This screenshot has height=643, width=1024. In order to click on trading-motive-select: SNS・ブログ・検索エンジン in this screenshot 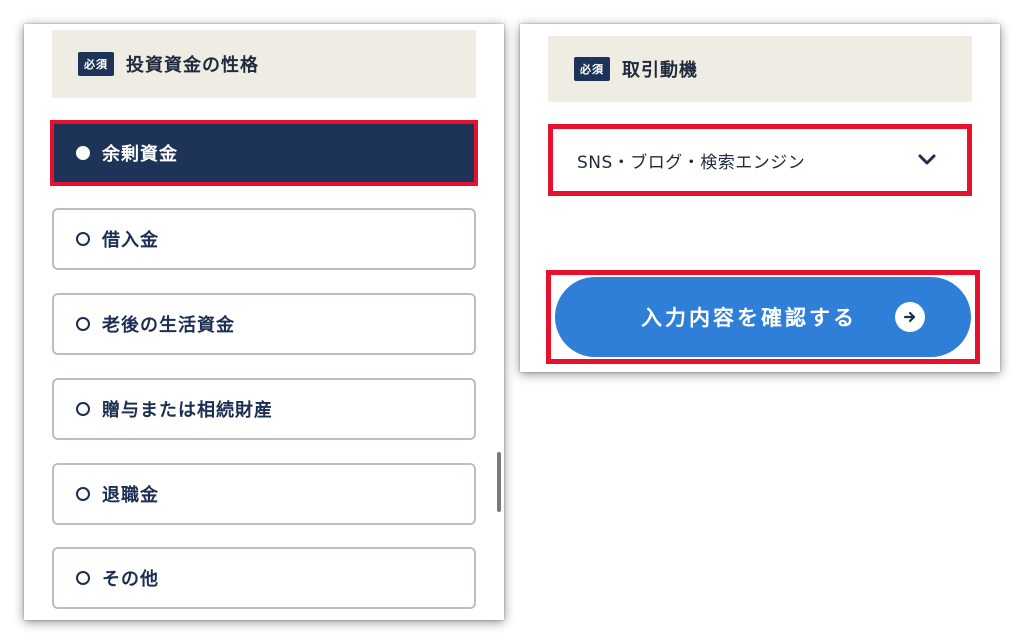, I will do `click(760, 160)`.